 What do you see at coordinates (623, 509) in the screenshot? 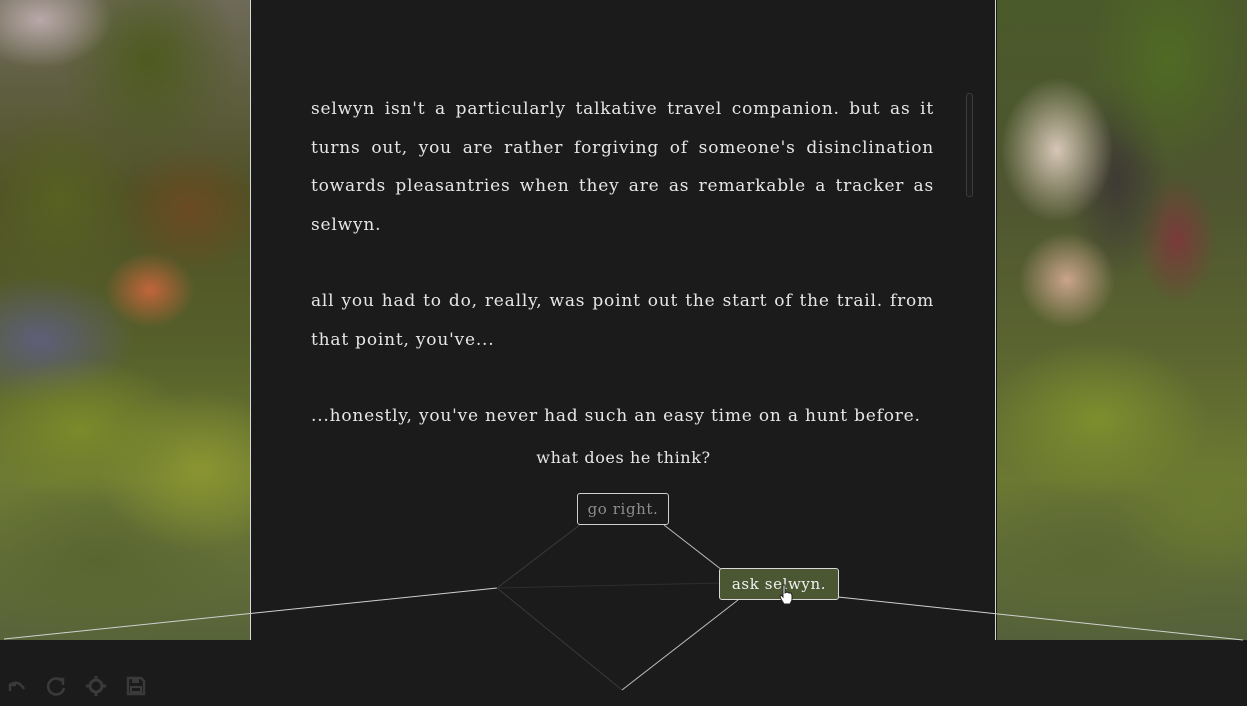
I see `choice-go-right-button: go right.` at bounding box center [623, 509].